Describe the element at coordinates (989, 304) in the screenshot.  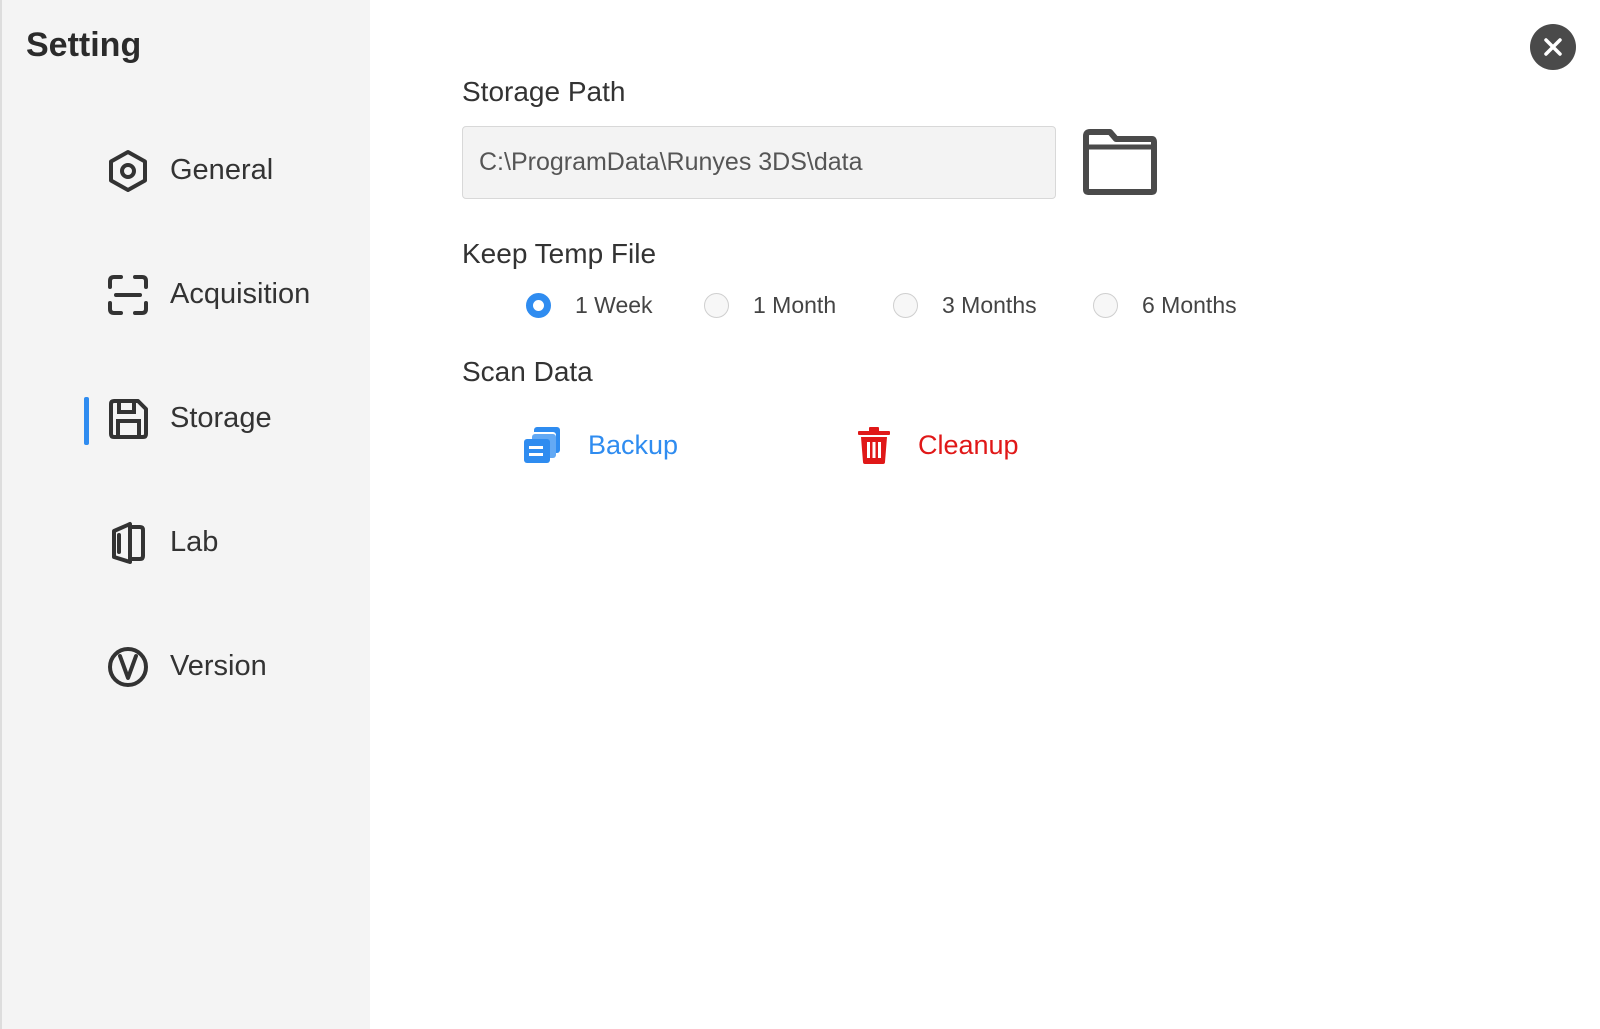
I see `radio-label: 3 Months` at that location.